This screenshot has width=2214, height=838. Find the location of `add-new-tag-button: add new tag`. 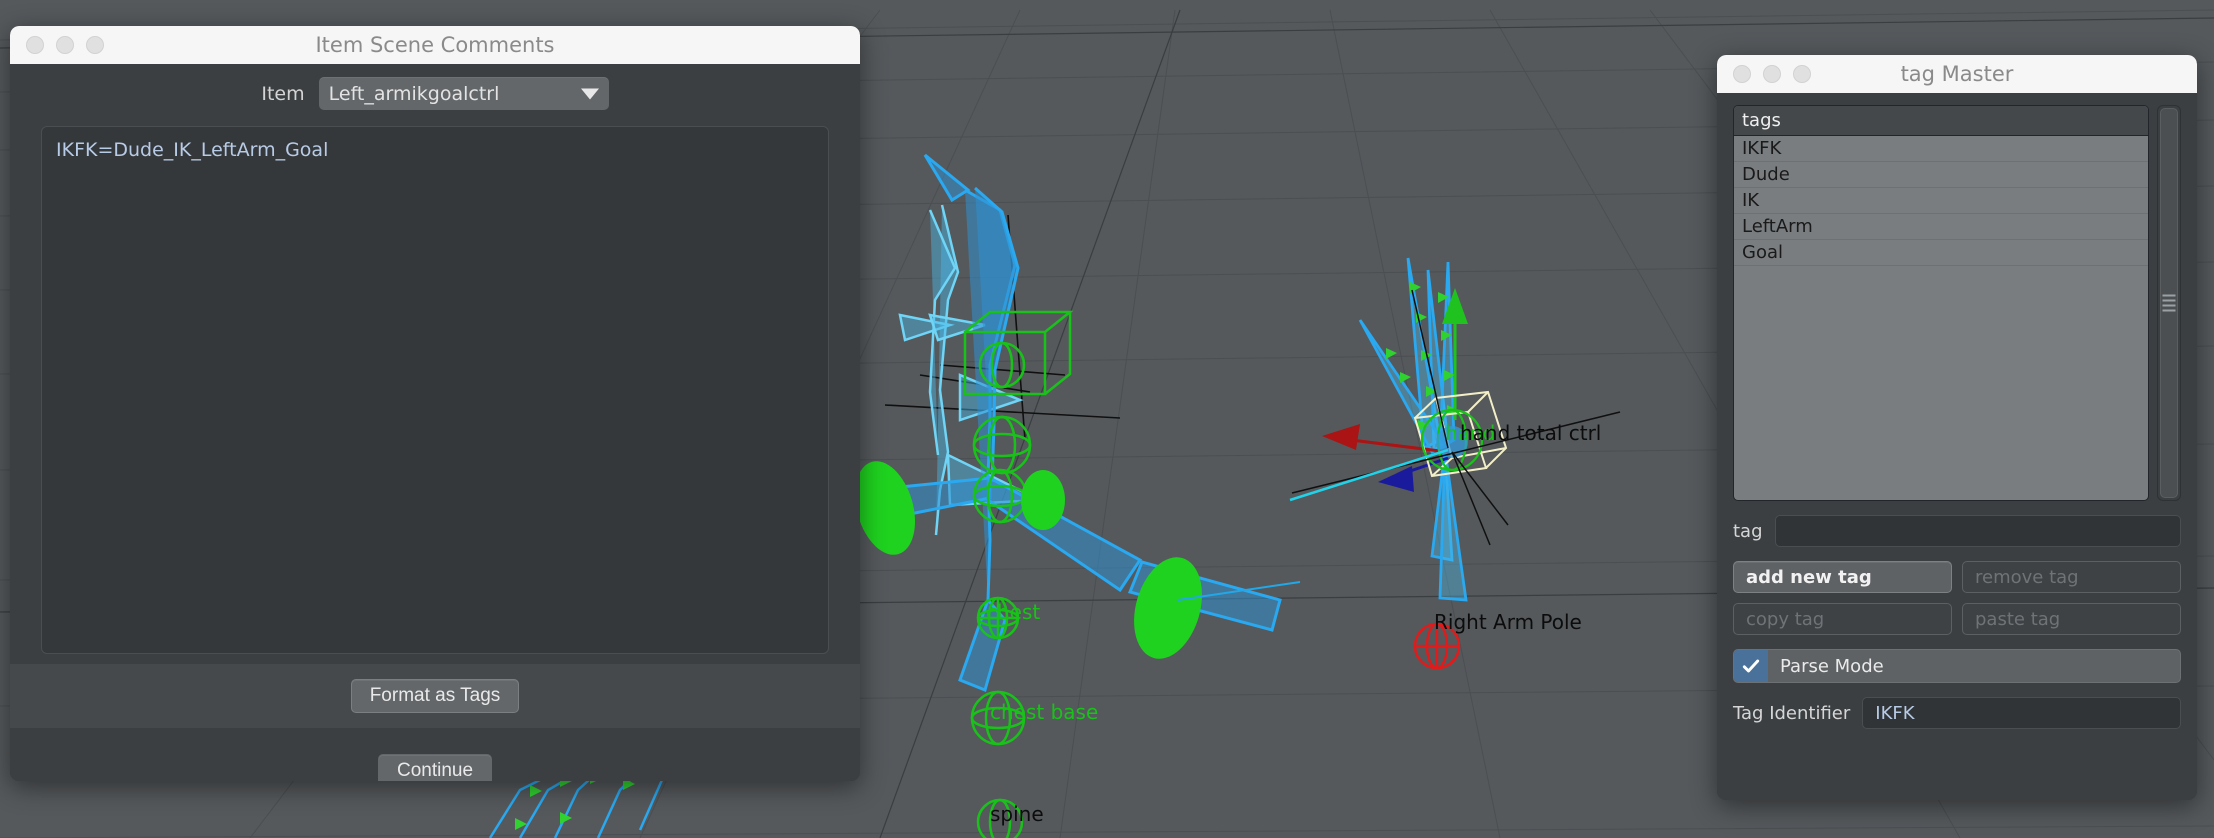

add-new-tag-button: add new tag is located at coordinates (1842, 577).